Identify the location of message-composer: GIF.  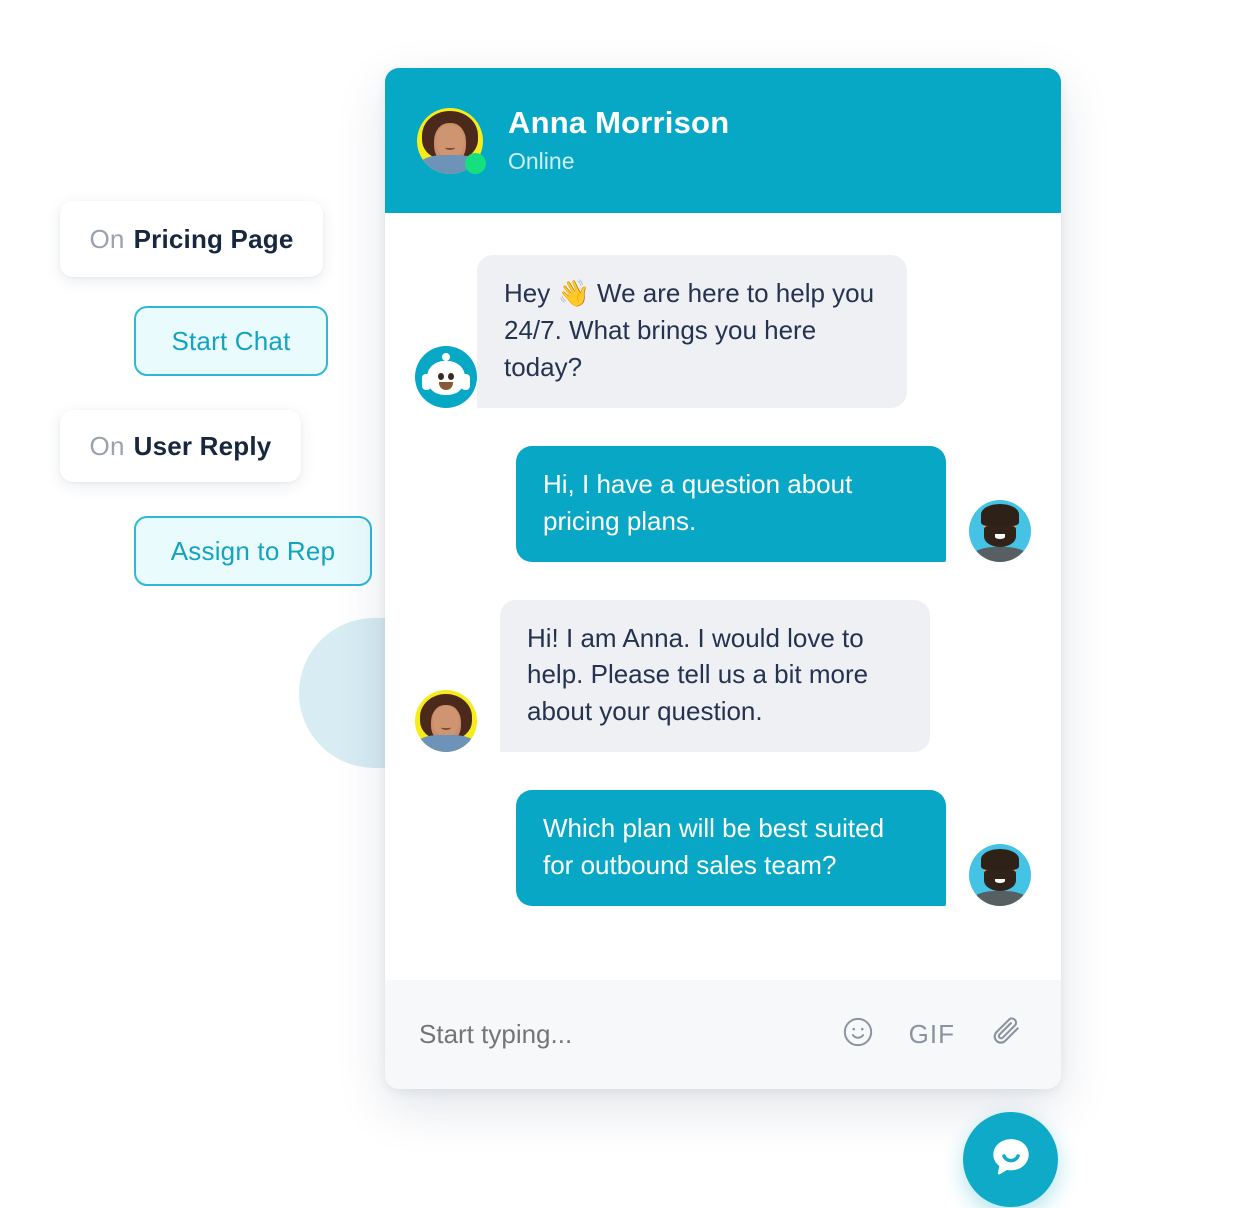
(723, 1034).